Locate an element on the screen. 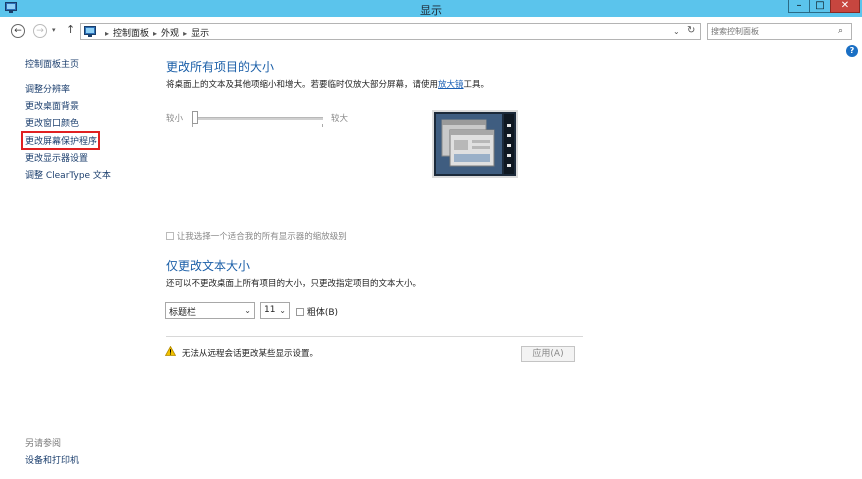 This screenshot has width=862, height=479. help-icon: ? is located at coordinates (852, 51).